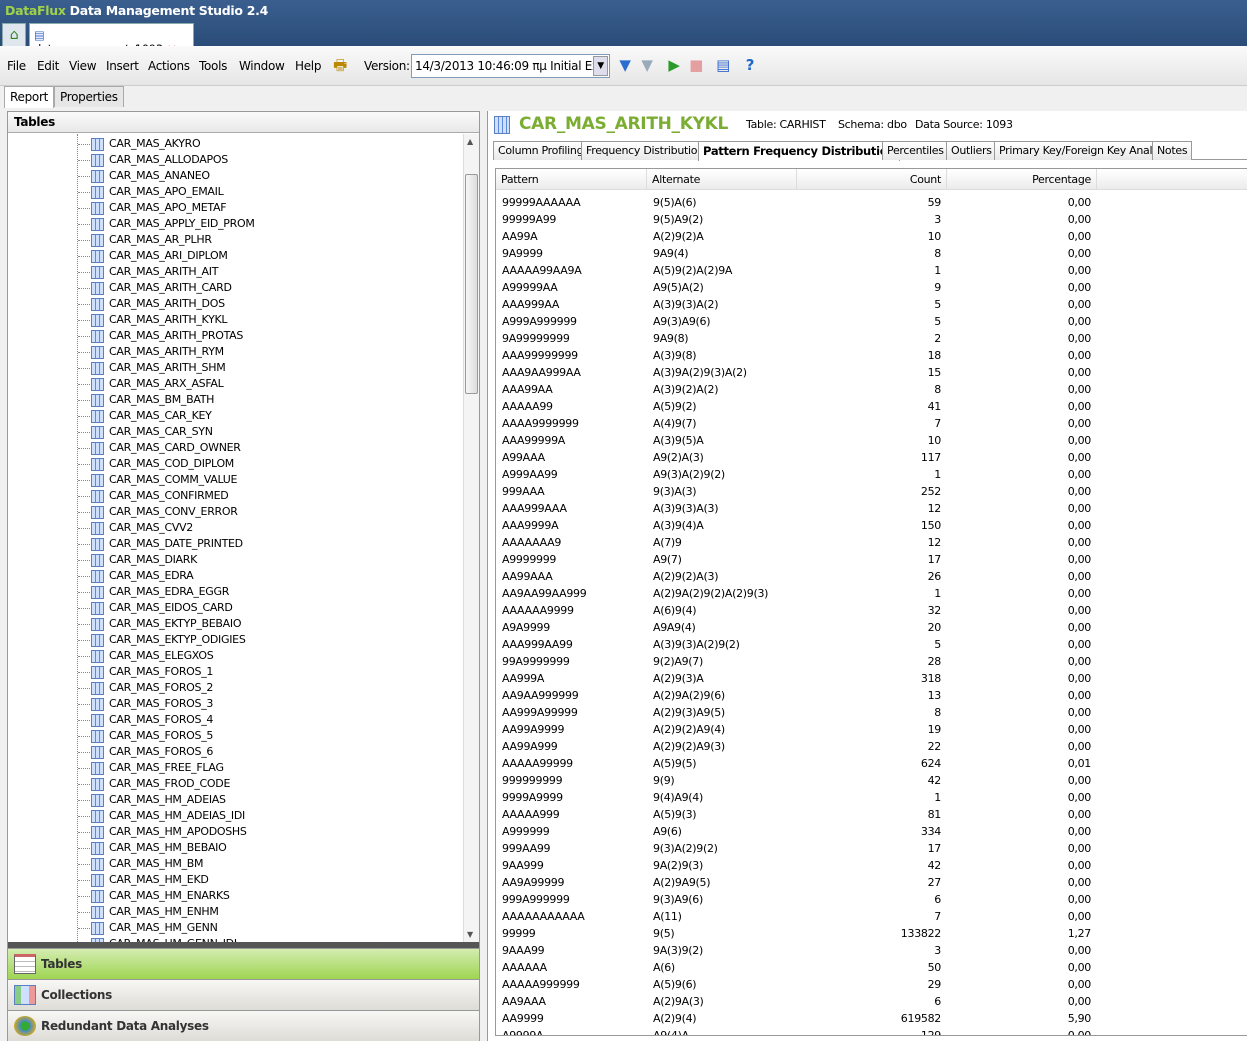 Image resolution: width=1247 pixels, height=1041 pixels. What do you see at coordinates (796, 559) in the screenshot?
I see `table-row: A9999999 A9(7) 17 0,00` at bounding box center [796, 559].